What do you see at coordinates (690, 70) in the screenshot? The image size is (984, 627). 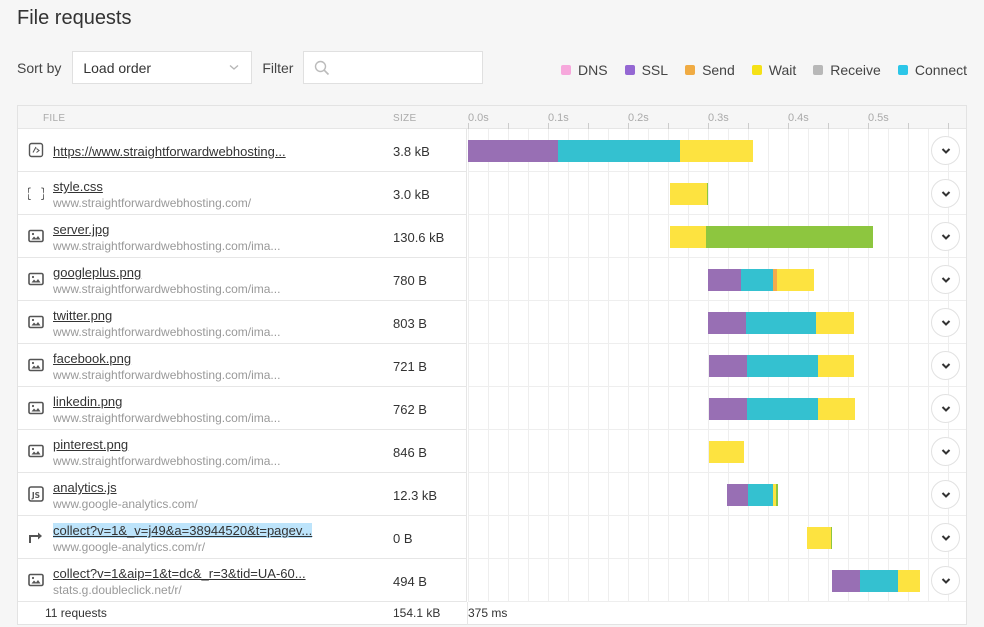 I see `legend-swatch-send` at bounding box center [690, 70].